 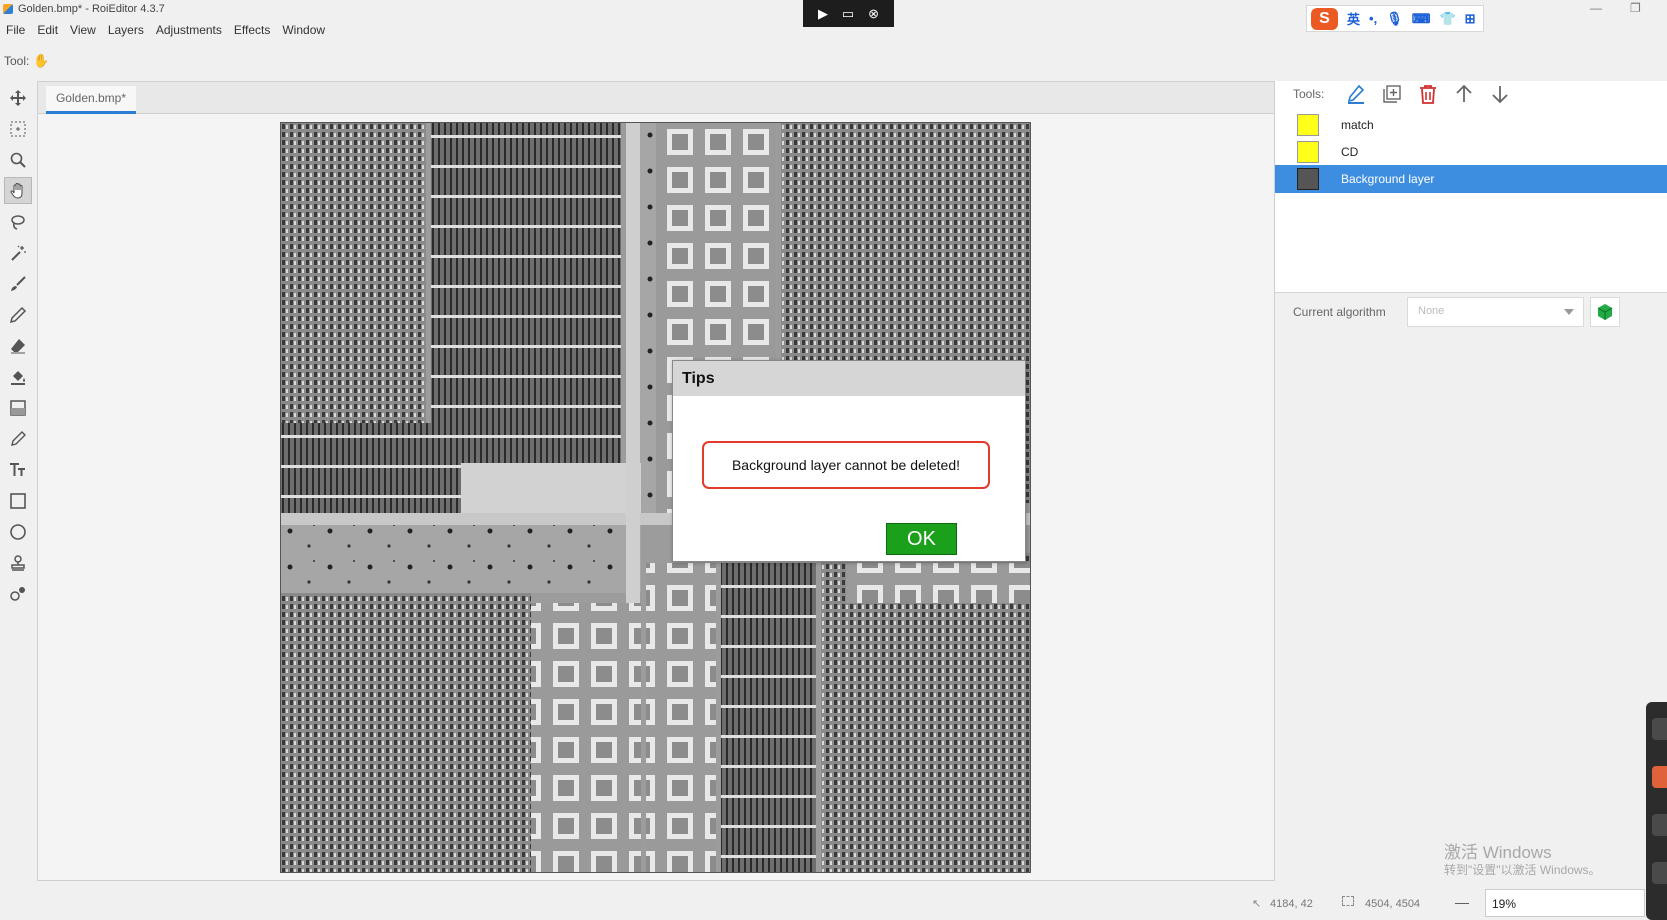 I want to click on lasso-tool, so click(x=17, y=221).